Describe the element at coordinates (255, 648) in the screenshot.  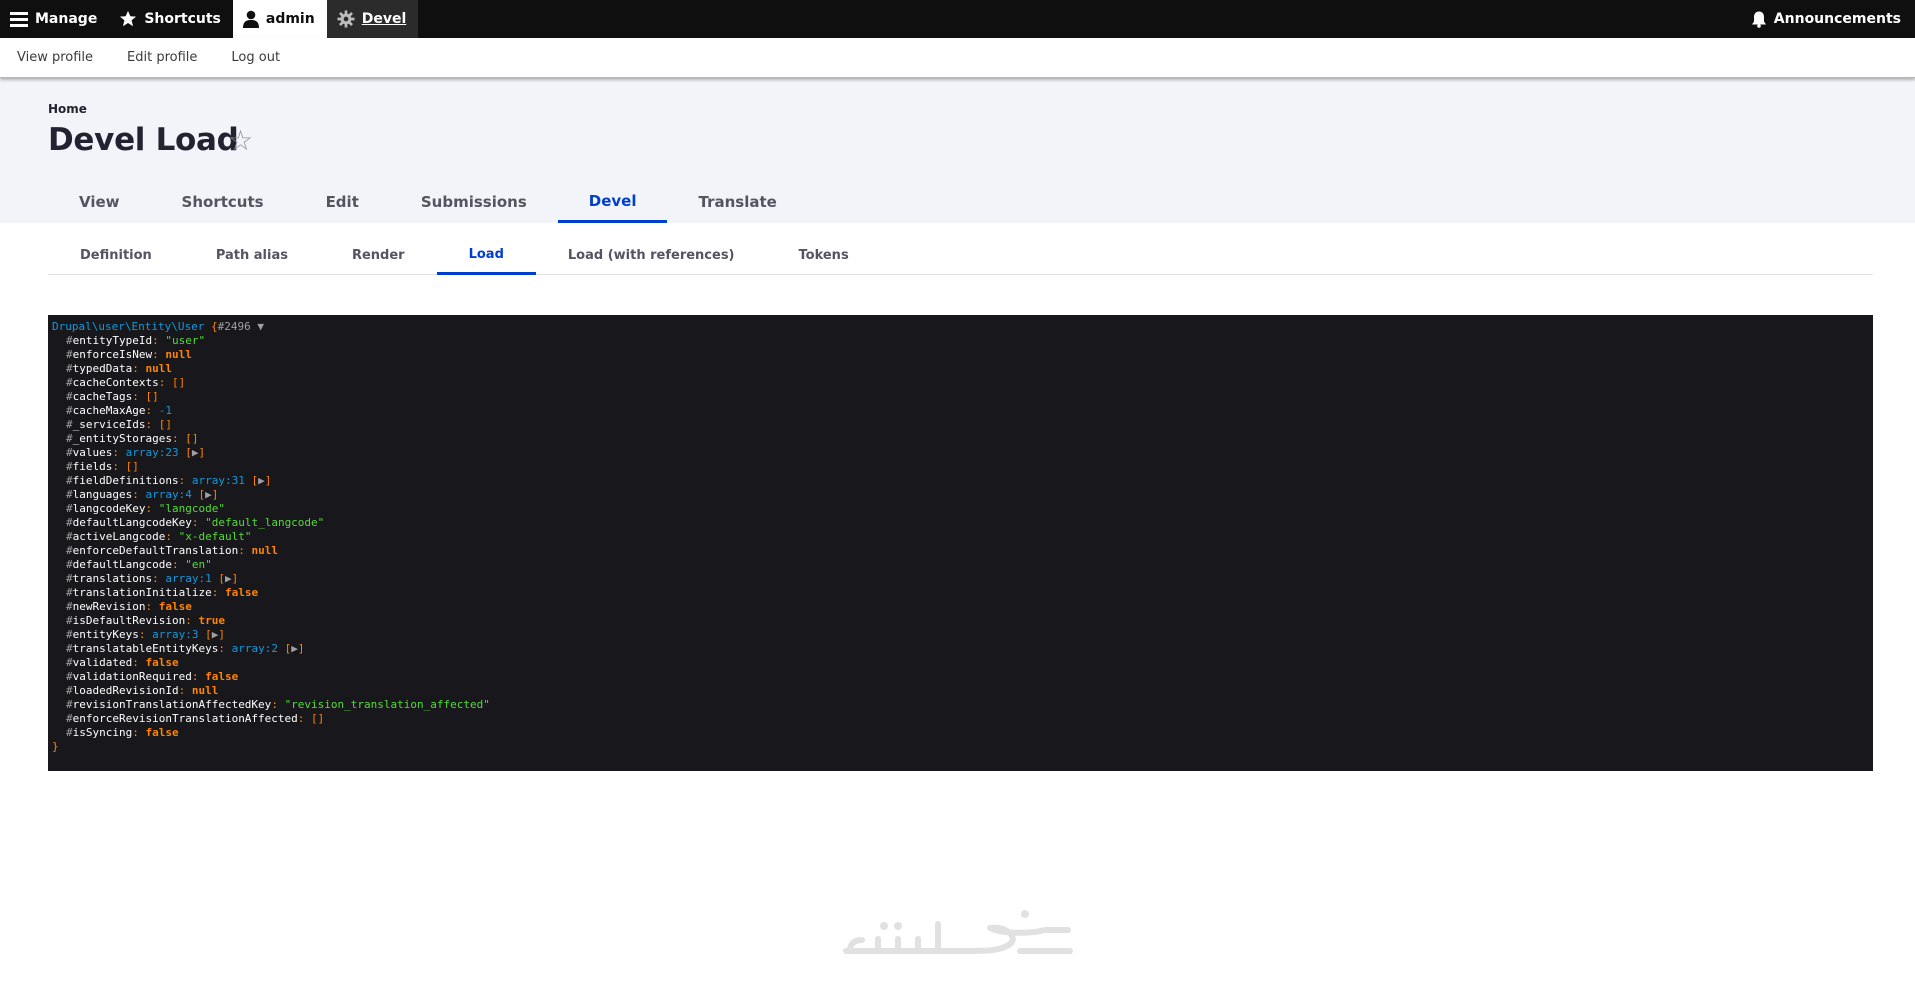
I see `dump-property-value: array:2` at that location.